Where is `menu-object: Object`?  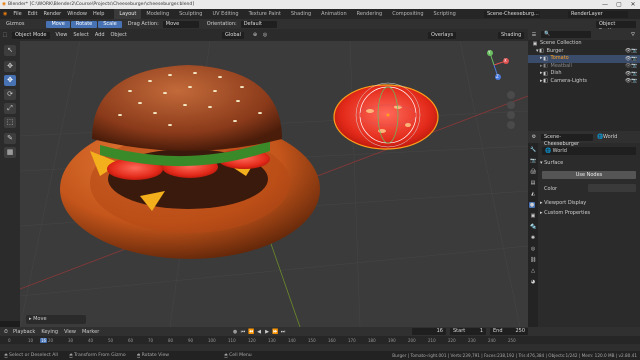
menu-object: Object is located at coordinates (119, 35).